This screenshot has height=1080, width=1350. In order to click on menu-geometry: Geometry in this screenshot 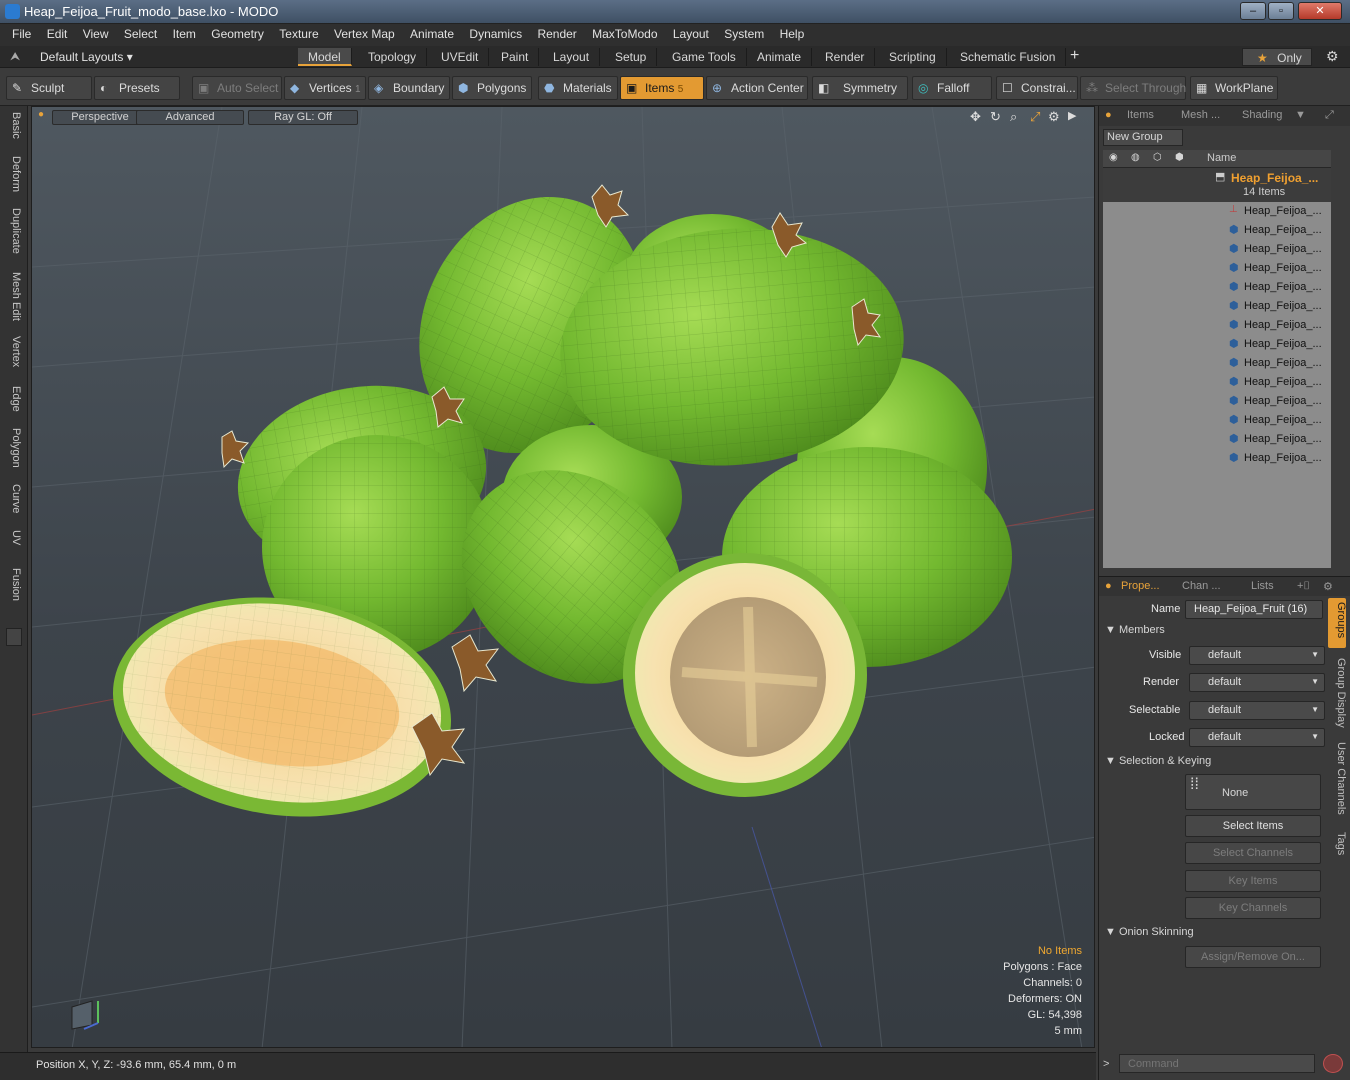, I will do `click(237, 32)`.